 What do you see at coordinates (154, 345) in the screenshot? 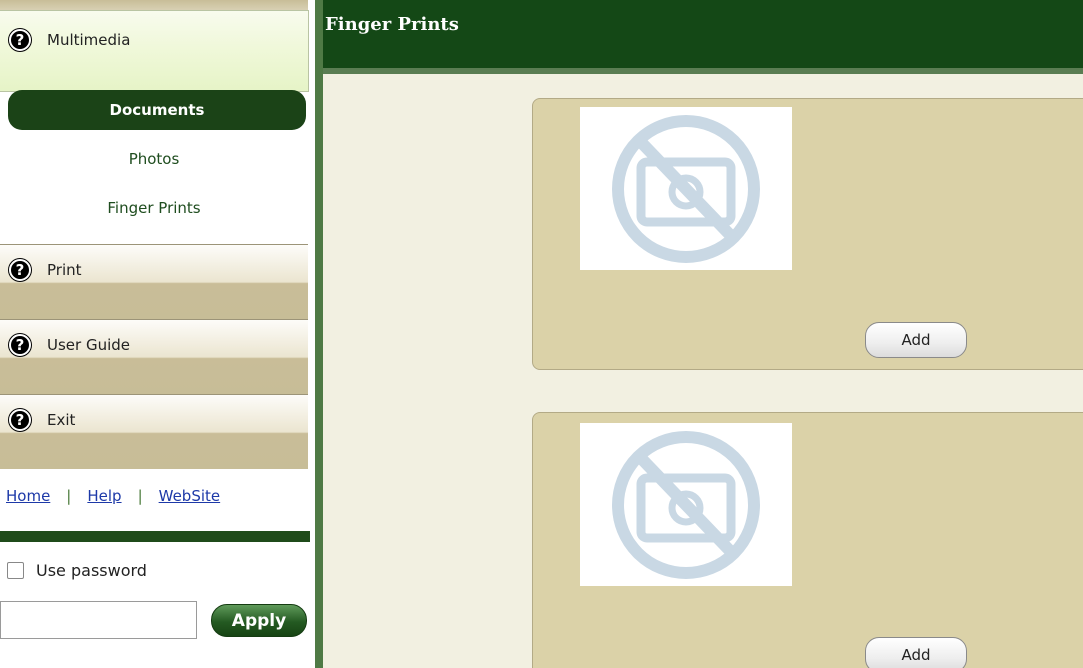
I see `section-user-guide-header: ? User Guide` at bounding box center [154, 345].